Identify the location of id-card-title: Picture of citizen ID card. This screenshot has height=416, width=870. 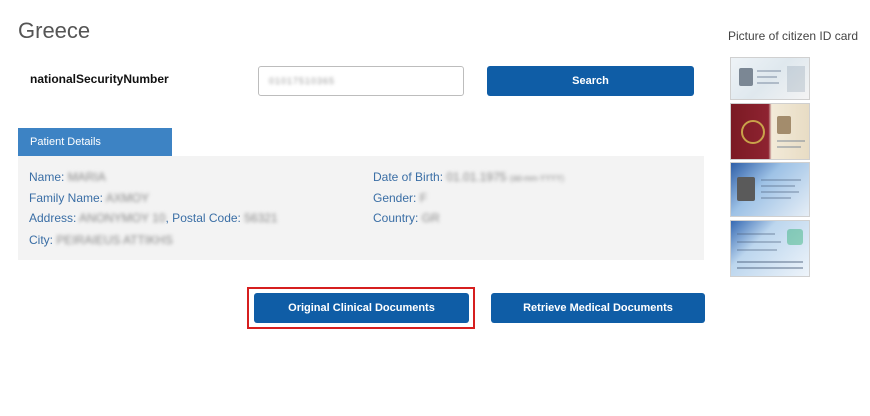
(793, 36).